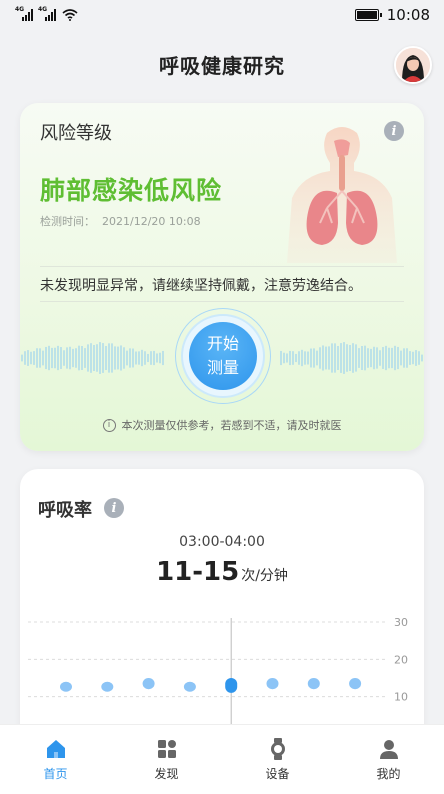 The width and height of the screenshot is (444, 794). What do you see at coordinates (401, 659) in the screenshot?
I see `y-tick-label: 20` at bounding box center [401, 659].